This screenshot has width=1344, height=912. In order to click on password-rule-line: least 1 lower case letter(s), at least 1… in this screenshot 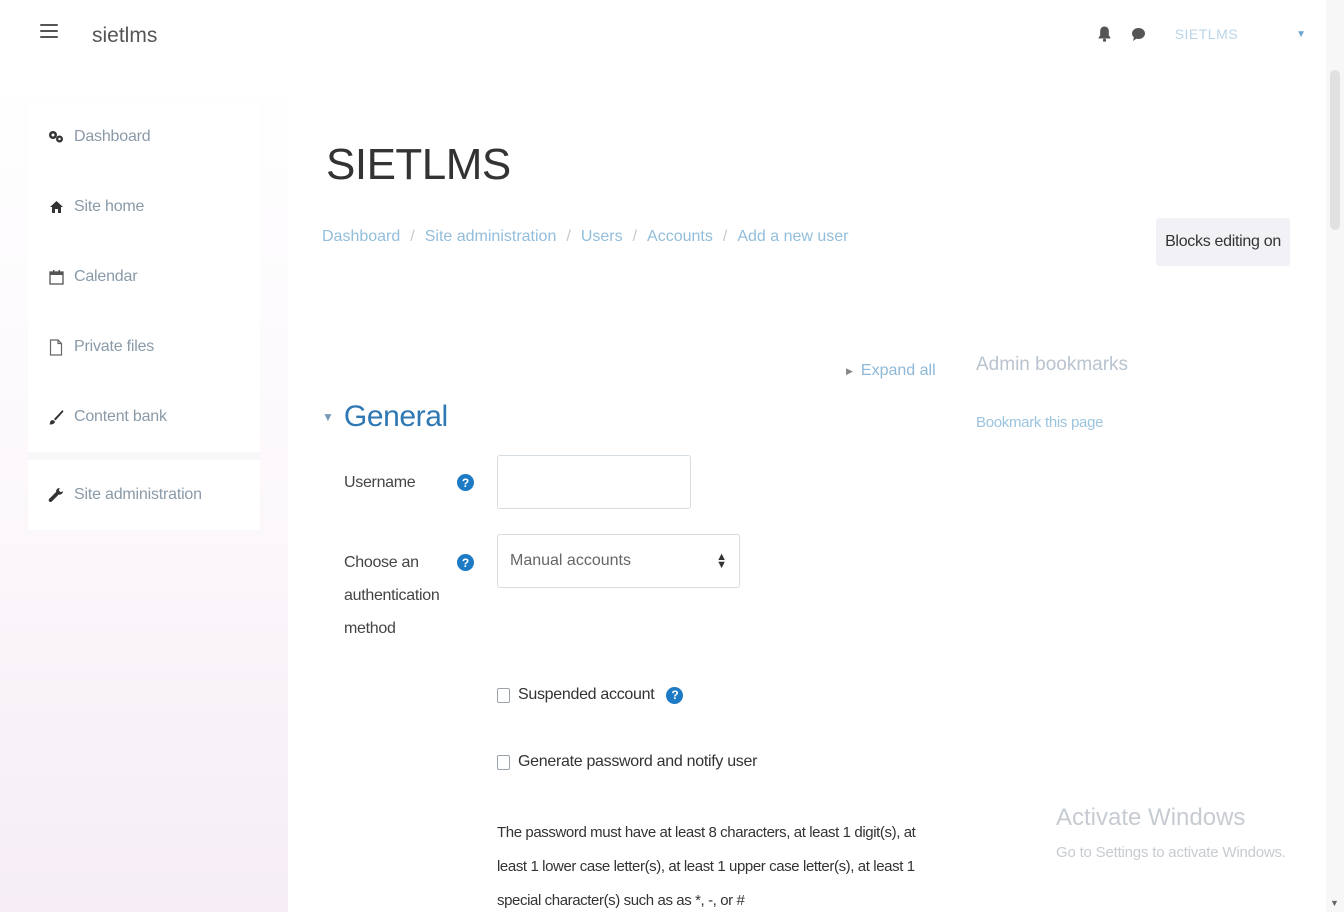, I will do `click(706, 866)`.